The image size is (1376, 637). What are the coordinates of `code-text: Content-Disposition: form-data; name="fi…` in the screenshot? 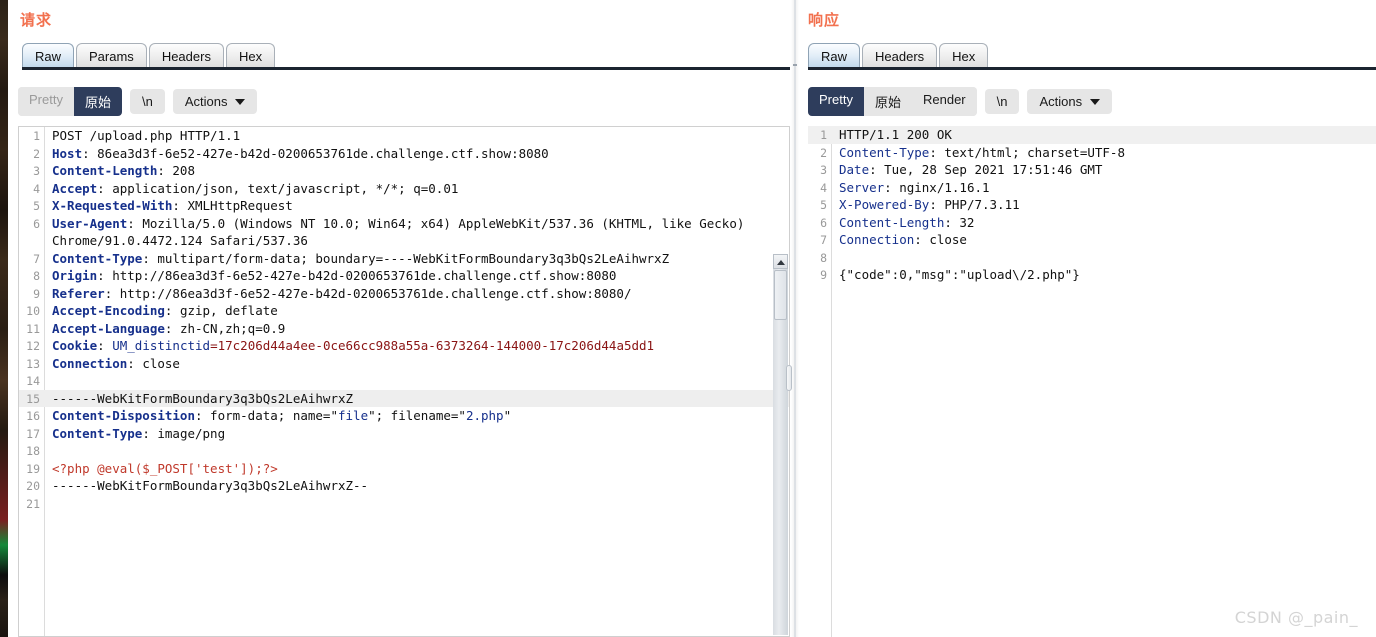 It's located at (282, 415).